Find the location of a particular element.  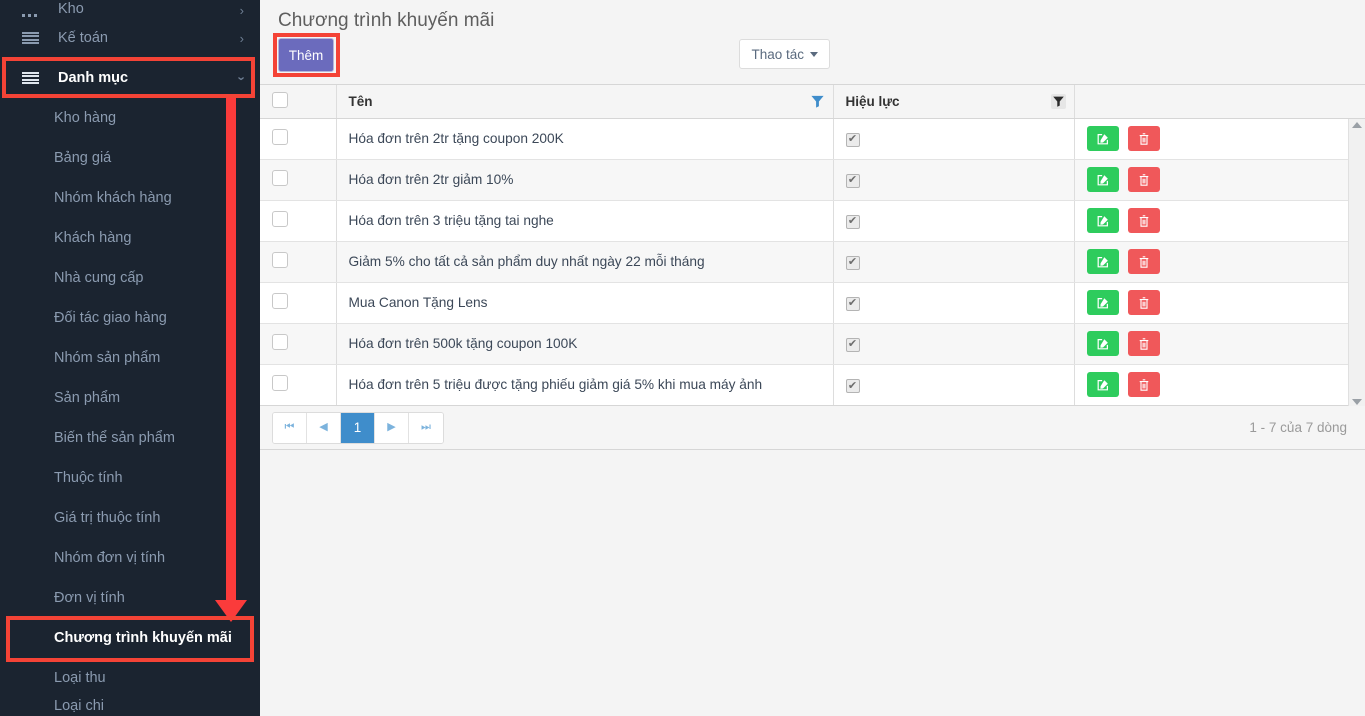

add-button: Thêm is located at coordinates (306, 55).